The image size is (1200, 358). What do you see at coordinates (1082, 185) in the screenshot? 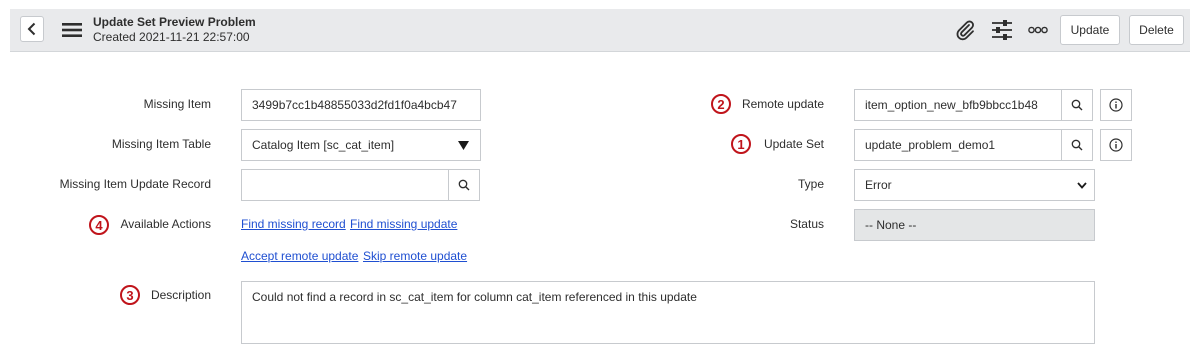
I see `chevron-down-icon` at bounding box center [1082, 185].